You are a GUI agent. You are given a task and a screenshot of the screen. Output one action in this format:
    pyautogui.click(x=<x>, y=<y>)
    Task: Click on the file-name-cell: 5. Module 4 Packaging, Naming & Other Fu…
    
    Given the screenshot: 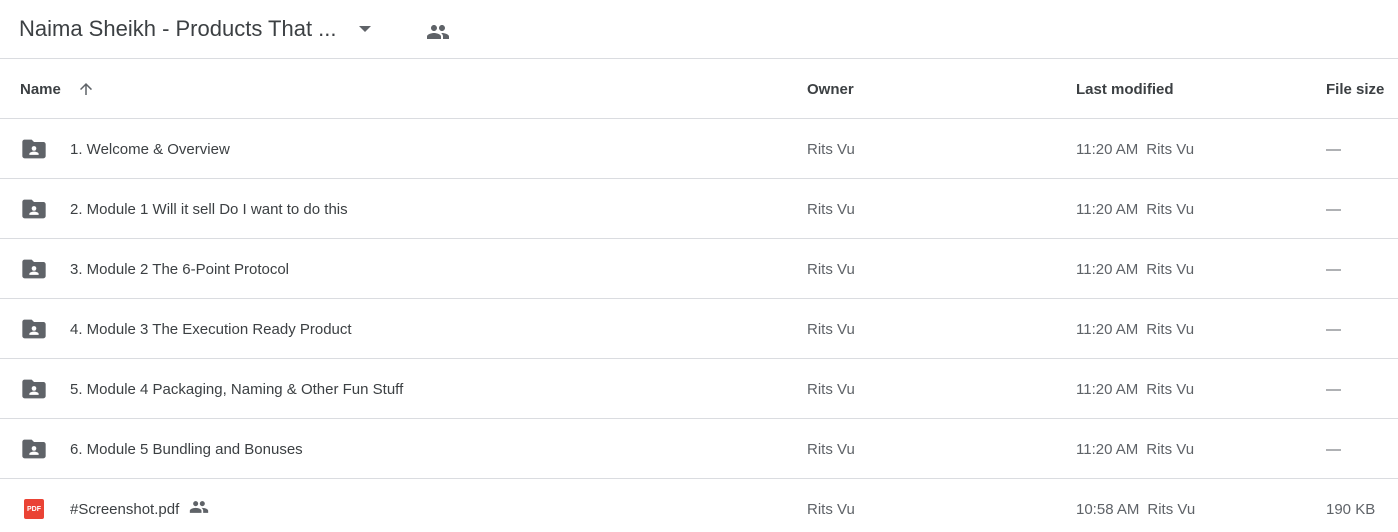 What is the action you would take?
    pyautogui.click(x=211, y=389)
    